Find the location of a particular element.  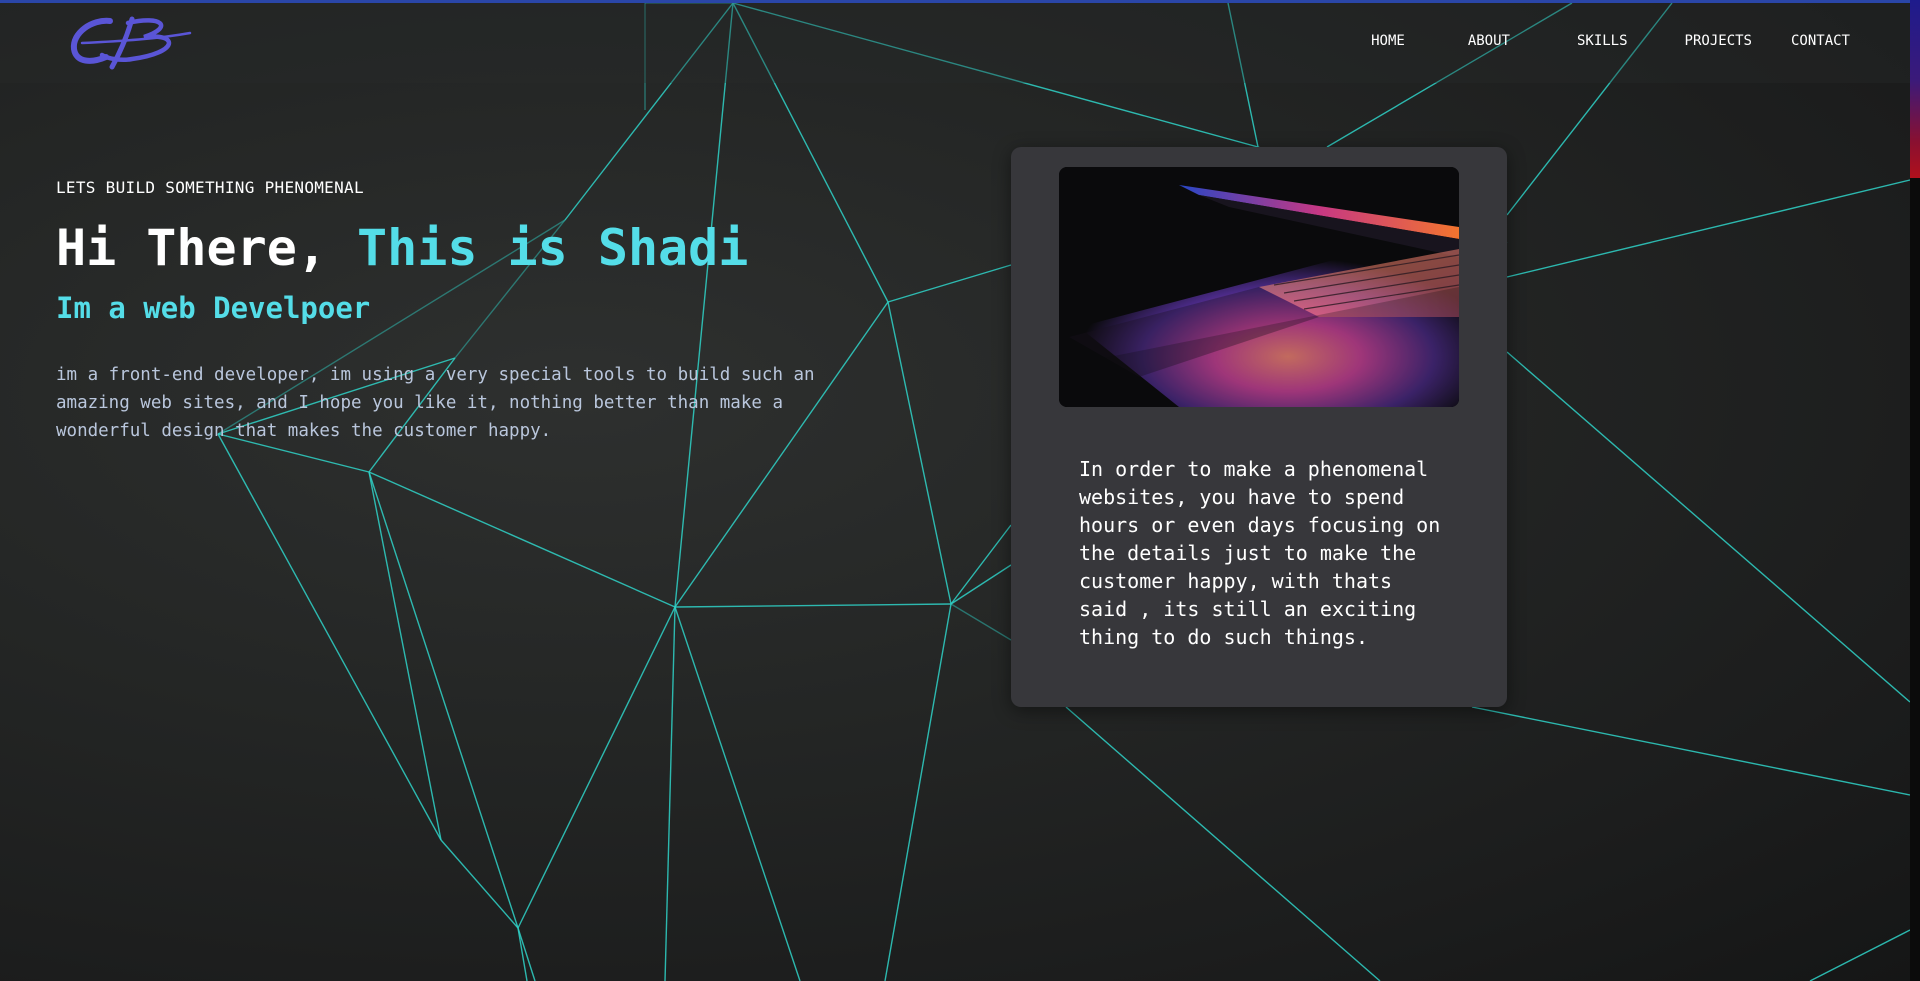

nav-about: ABOUT is located at coordinates (1489, 41).